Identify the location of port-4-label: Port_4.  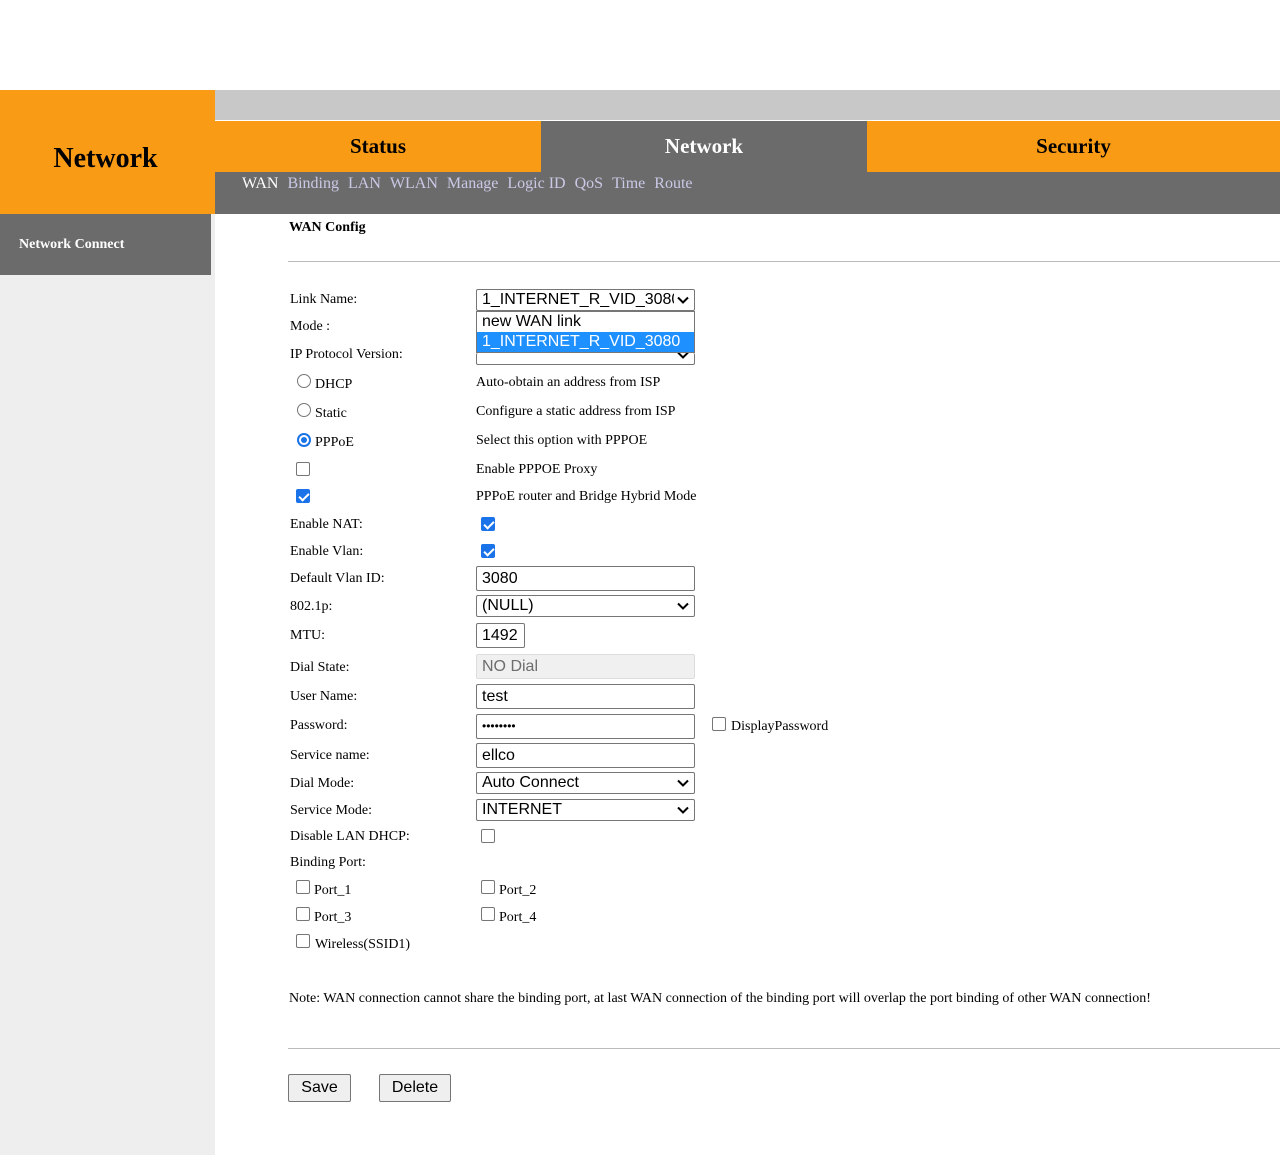
(518, 917).